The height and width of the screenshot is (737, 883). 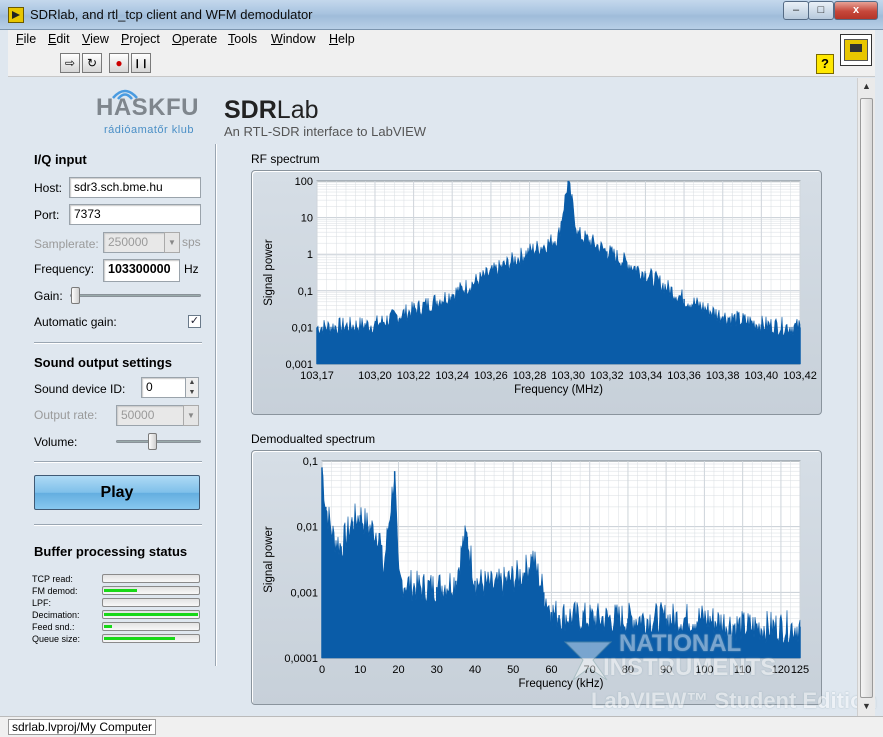 What do you see at coordinates (147, 107) in the screenshot?
I see `logo-text: HASKFU` at bounding box center [147, 107].